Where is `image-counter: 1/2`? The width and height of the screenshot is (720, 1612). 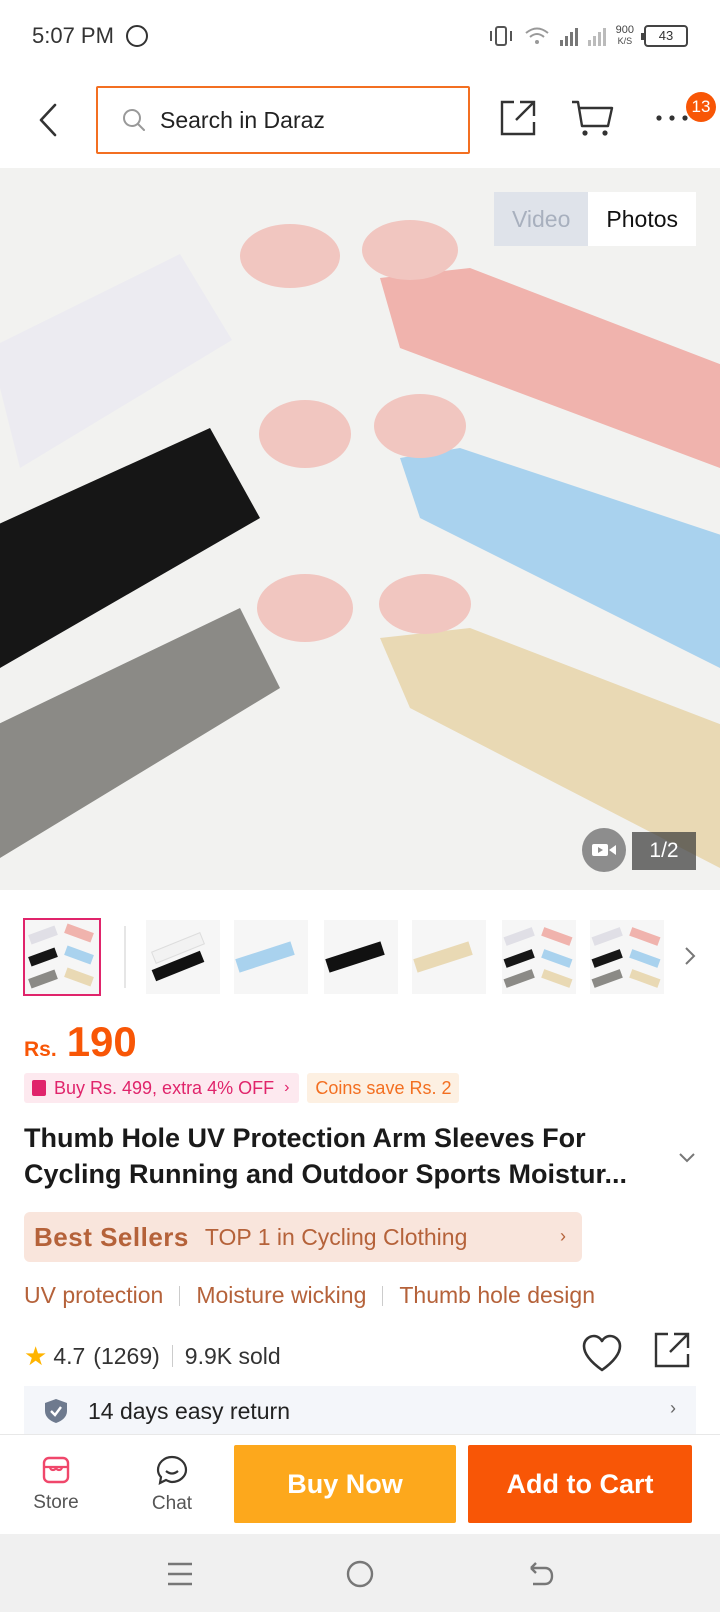 image-counter: 1/2 is located at coordinates (664, 851).